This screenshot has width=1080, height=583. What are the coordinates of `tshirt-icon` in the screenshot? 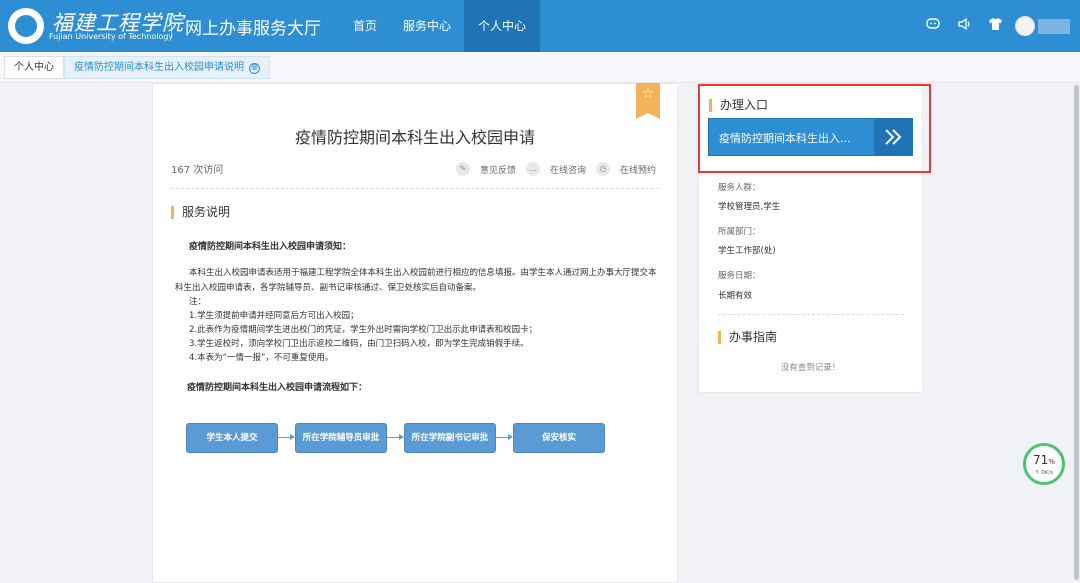 It's located at (995, 26).